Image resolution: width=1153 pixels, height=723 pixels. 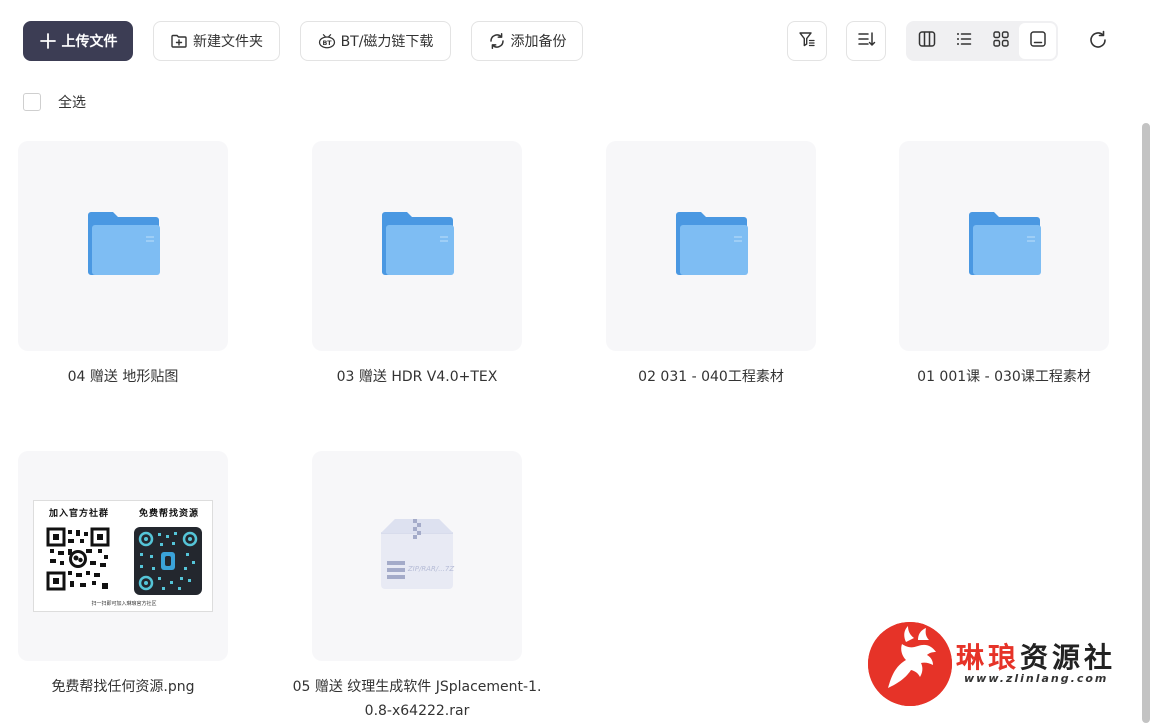 I want to click on list-icon, so click(x=964, y=41).